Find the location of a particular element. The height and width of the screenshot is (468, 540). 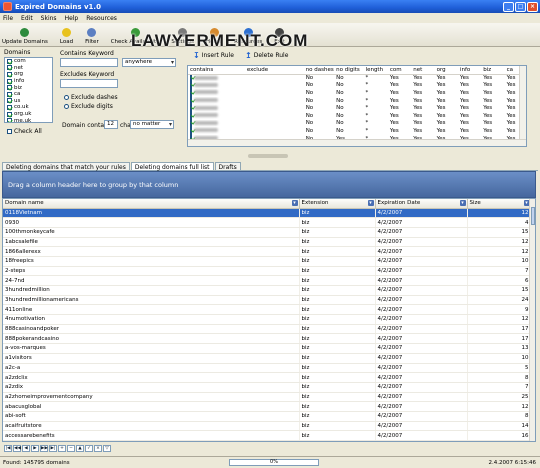

grid-cell: 14 is located at coordinates (499, 426).